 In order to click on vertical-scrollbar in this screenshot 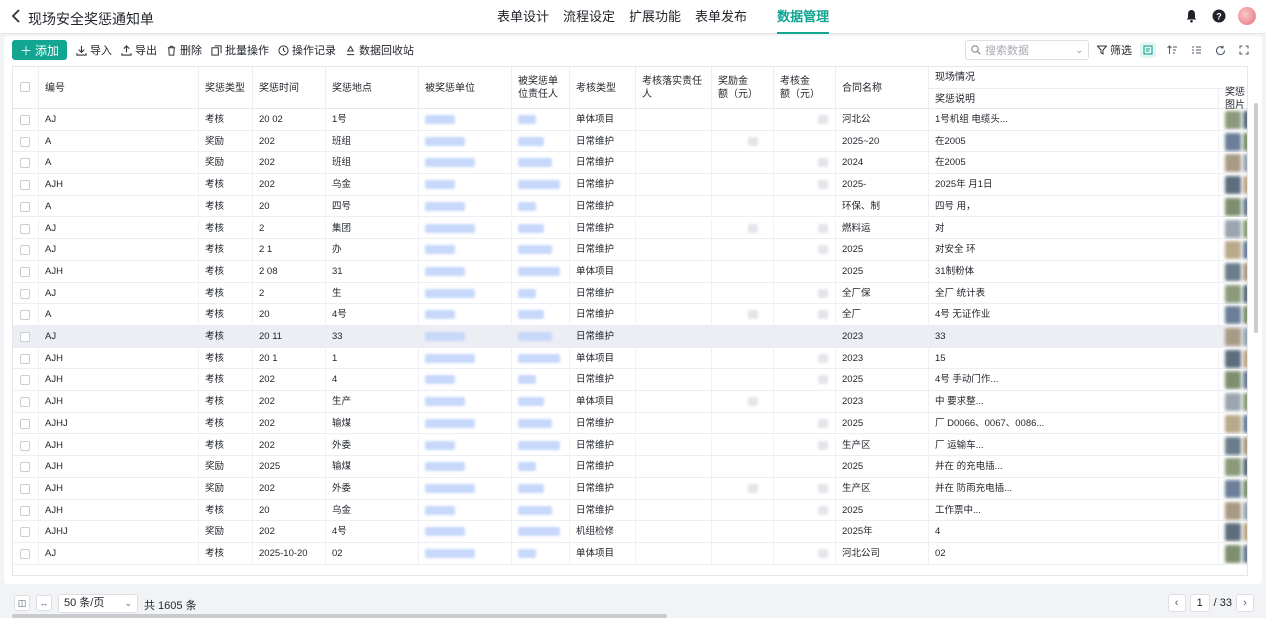, I will do `click(1256, 218)`.